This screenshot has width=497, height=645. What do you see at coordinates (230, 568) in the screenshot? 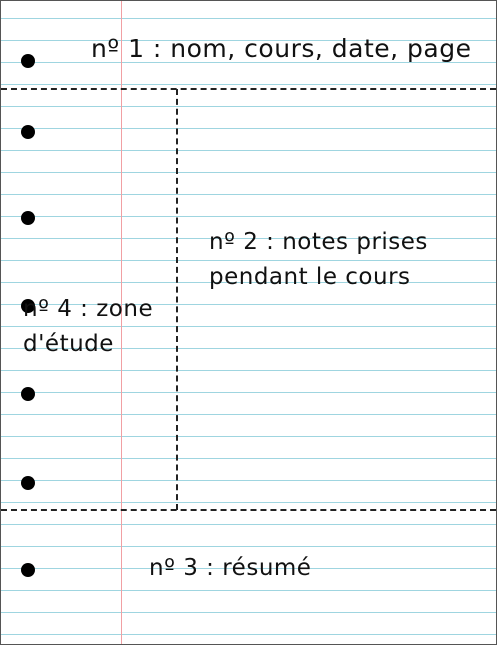
I see `summary-zone-label: nº 3 : résumé` at bounding box center [230, 568].